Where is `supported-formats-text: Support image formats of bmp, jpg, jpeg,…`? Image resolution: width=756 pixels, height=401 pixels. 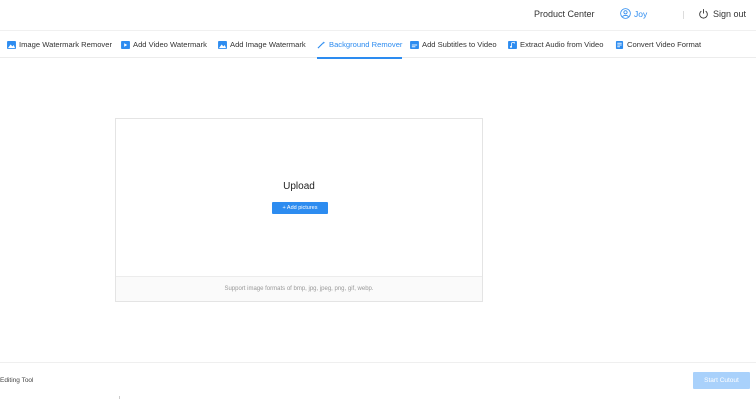 supported-formats-text: Support image formats of bmp, jpg, jpeg,… is located at coordinates (299, 289).